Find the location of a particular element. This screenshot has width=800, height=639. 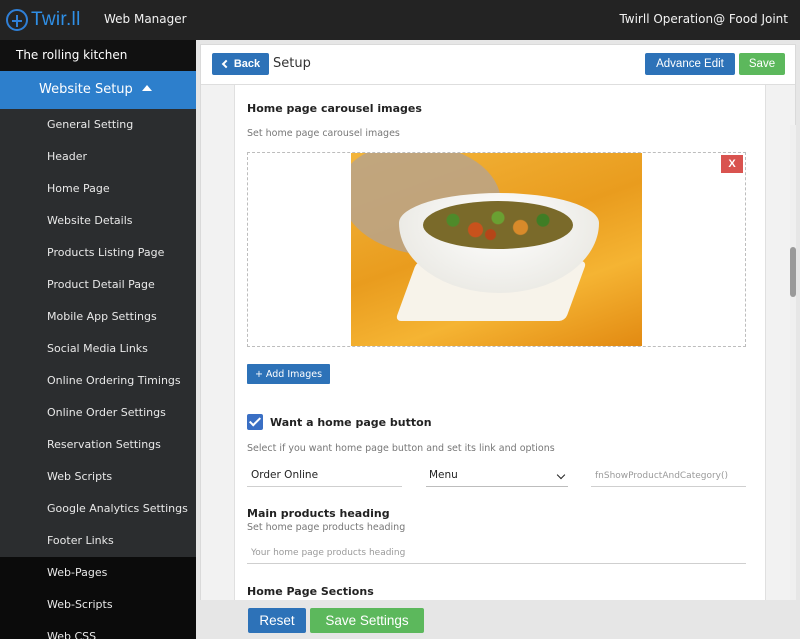

setup-header: Back Setup Advance Edit Save is located at coordinates (498, 65).